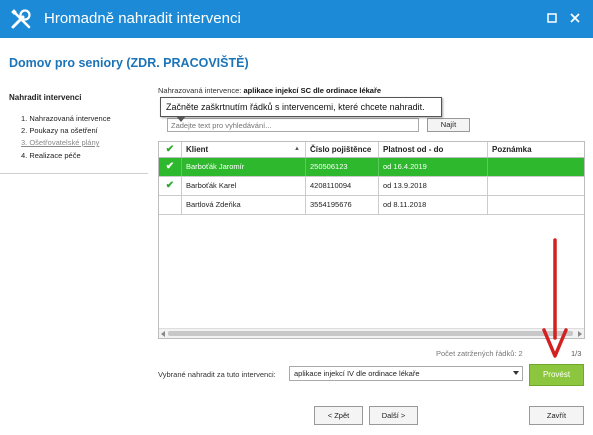 Image resolution: width=593 pixels, height=435 pixels. Describe the element at coordinates (448, 125) in the screenshot. I see `find-button: Najít` at that location.